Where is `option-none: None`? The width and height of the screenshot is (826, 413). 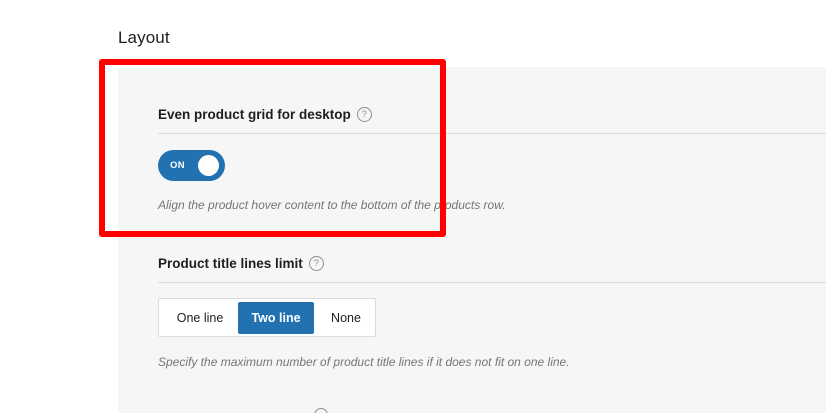
option-none: None is located at coordinates (346, 318).